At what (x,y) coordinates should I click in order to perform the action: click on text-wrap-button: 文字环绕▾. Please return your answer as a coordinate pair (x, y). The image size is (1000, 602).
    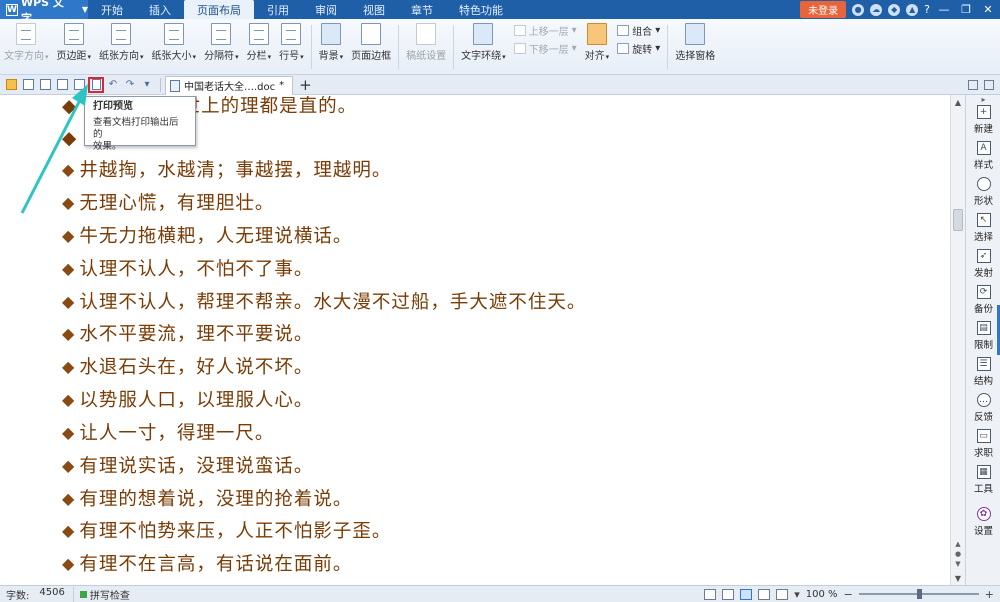
    Looking at the image, I should click on (483, 42).